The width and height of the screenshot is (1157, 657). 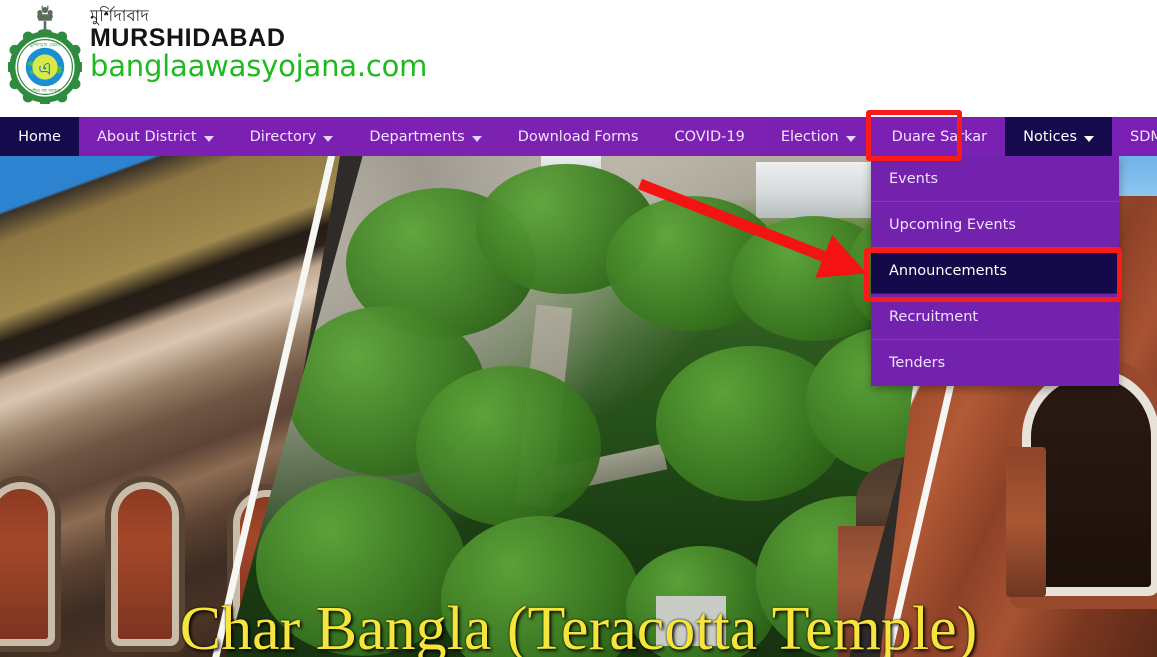 I want to click on dropdown-label-events: Events, so click(x=914, y=178).